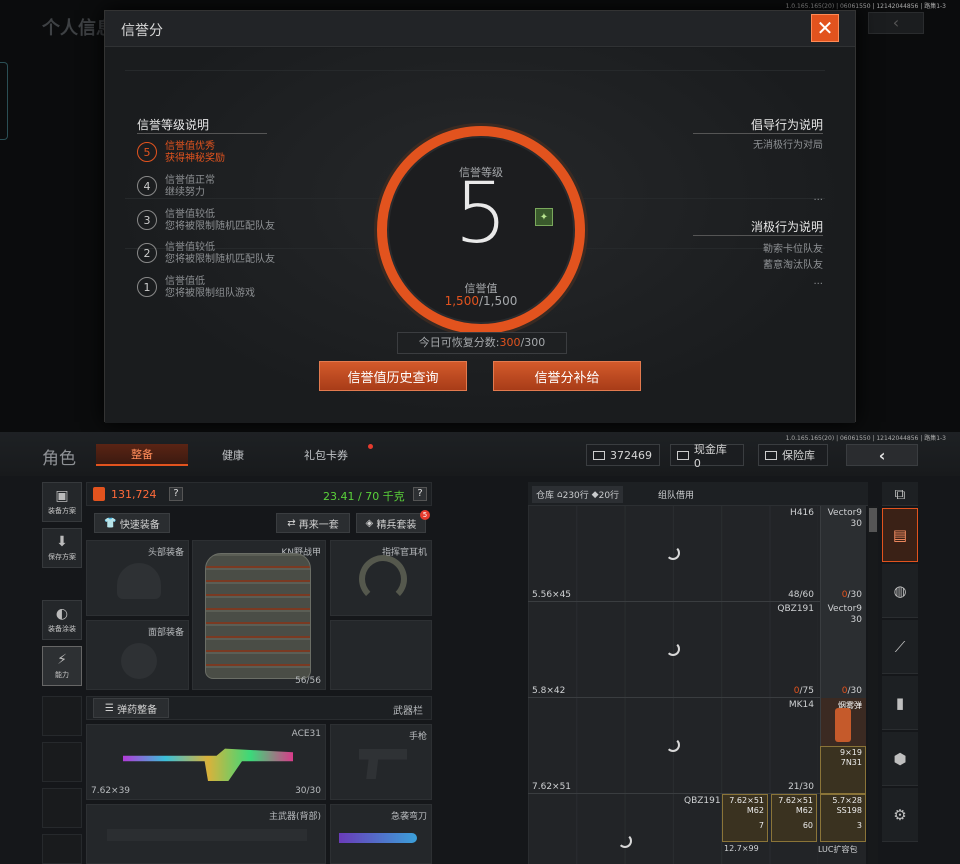 The height and width of the screenshot is (864, 960). I want to click on all-items-icon: ⧉, so click(900, 493).